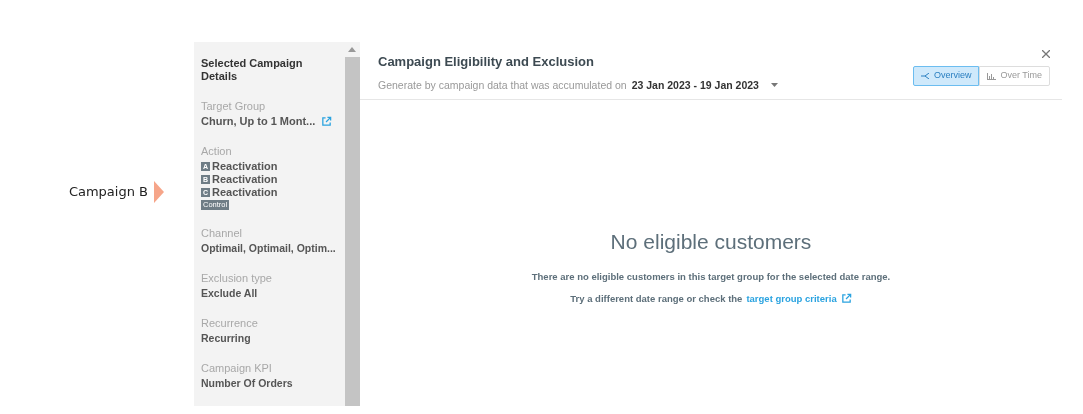 This screenshot has height=414, width=1083. I want to click on field-label: Exclusion type, so click(237, 278).